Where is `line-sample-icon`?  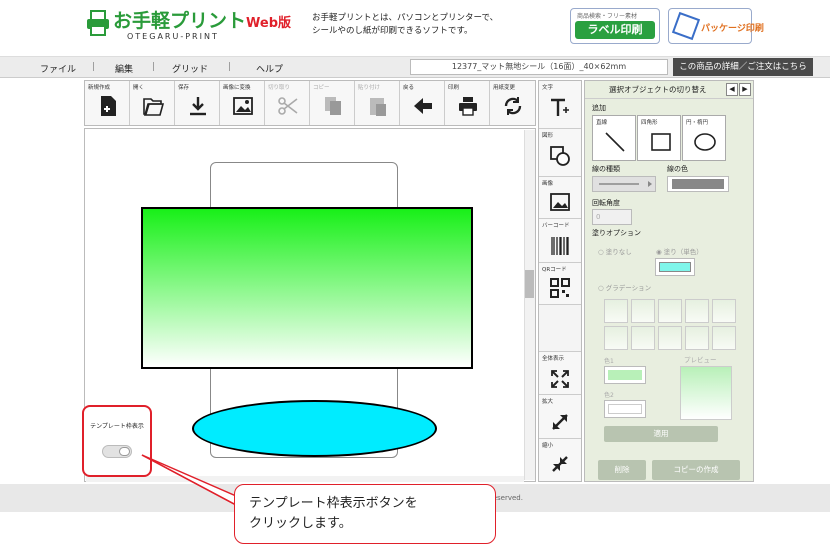 line-sample-icon is located at coordinates (625, 184).